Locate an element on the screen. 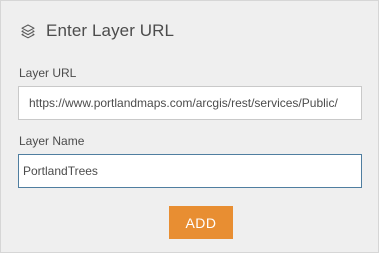 The width and height of the screenshot is (379, 253). layer-name-input is located at coordinates (190, 171).